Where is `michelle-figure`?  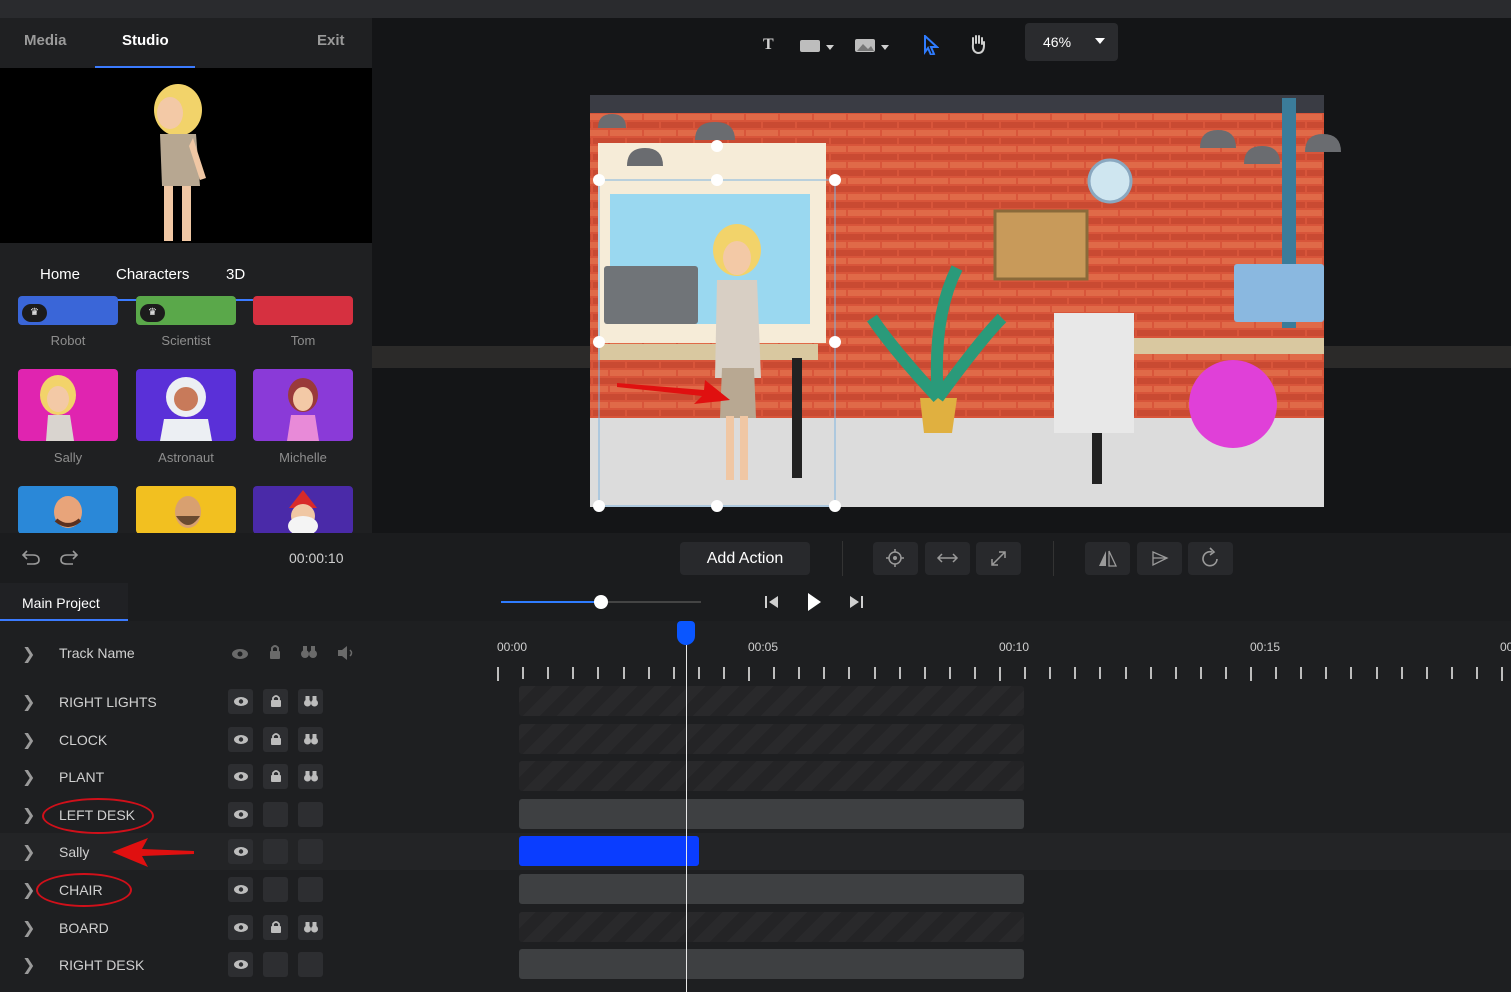 michelle-figure is located at coordinates (303, 409).